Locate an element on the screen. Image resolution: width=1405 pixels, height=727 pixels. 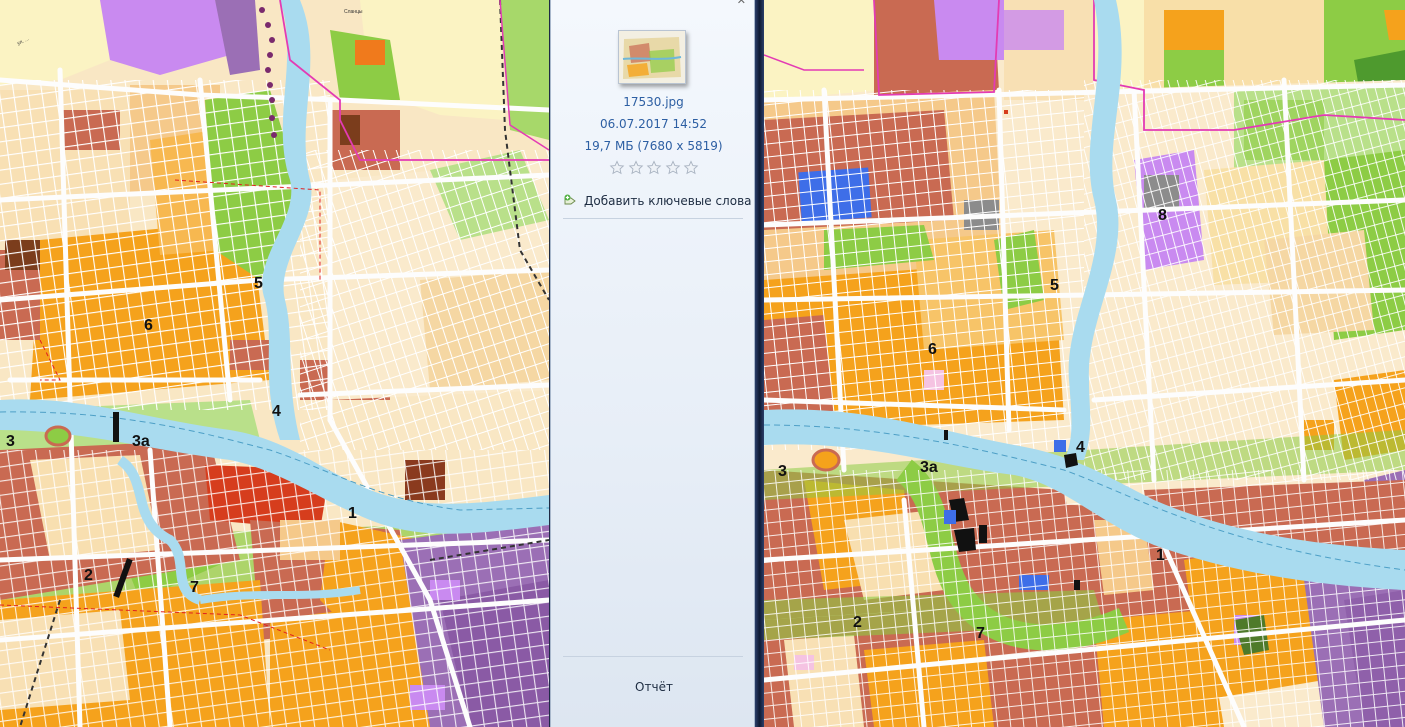
map-left-label-5: 5 is located at coordinates (258, 283).